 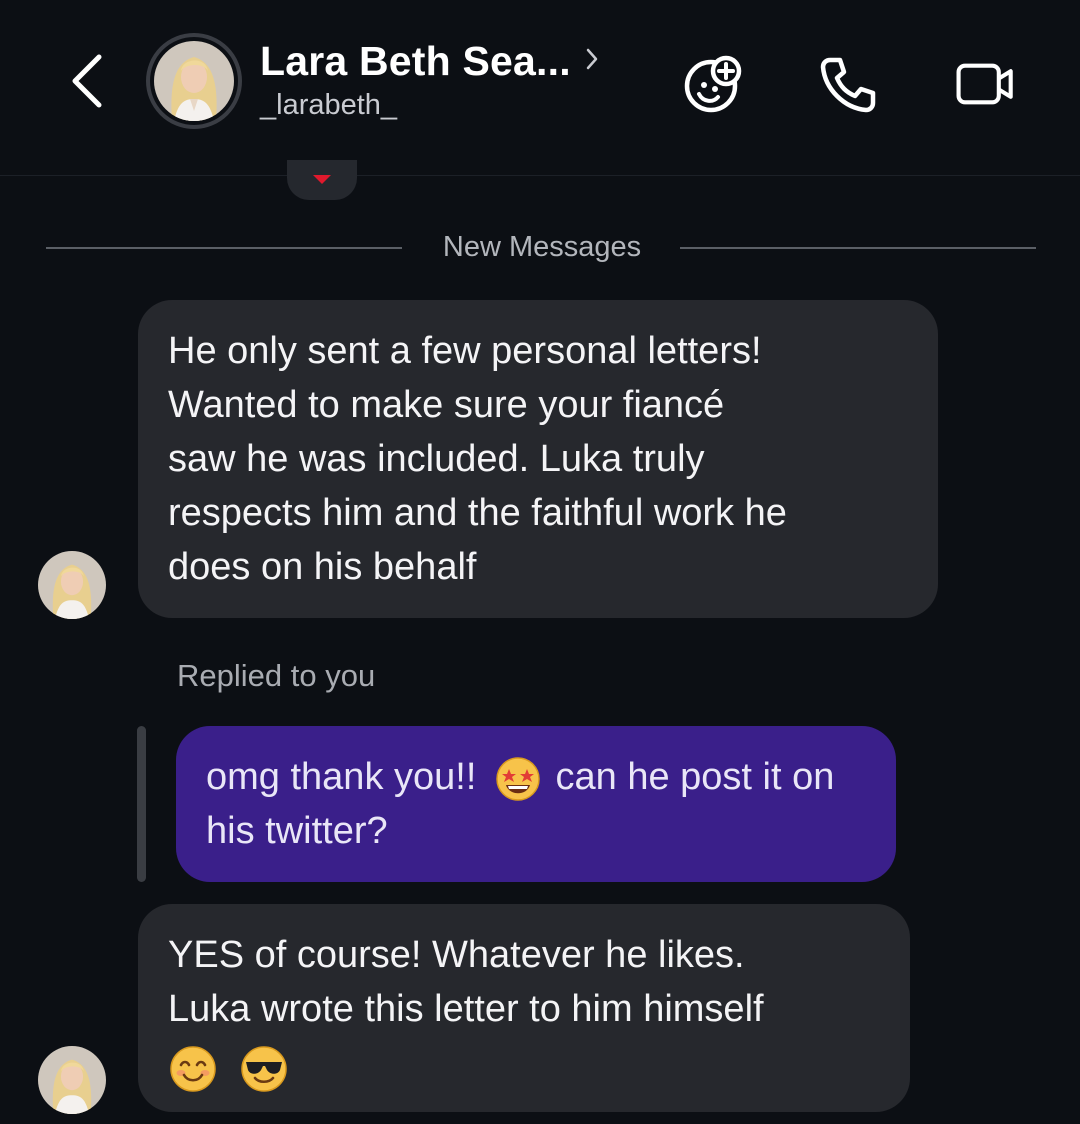 What do you see at coordinates (477, 513) in the screenshot?
I see `message-text-line: respects him and the faithful work he` at bounding box center [477, 513].